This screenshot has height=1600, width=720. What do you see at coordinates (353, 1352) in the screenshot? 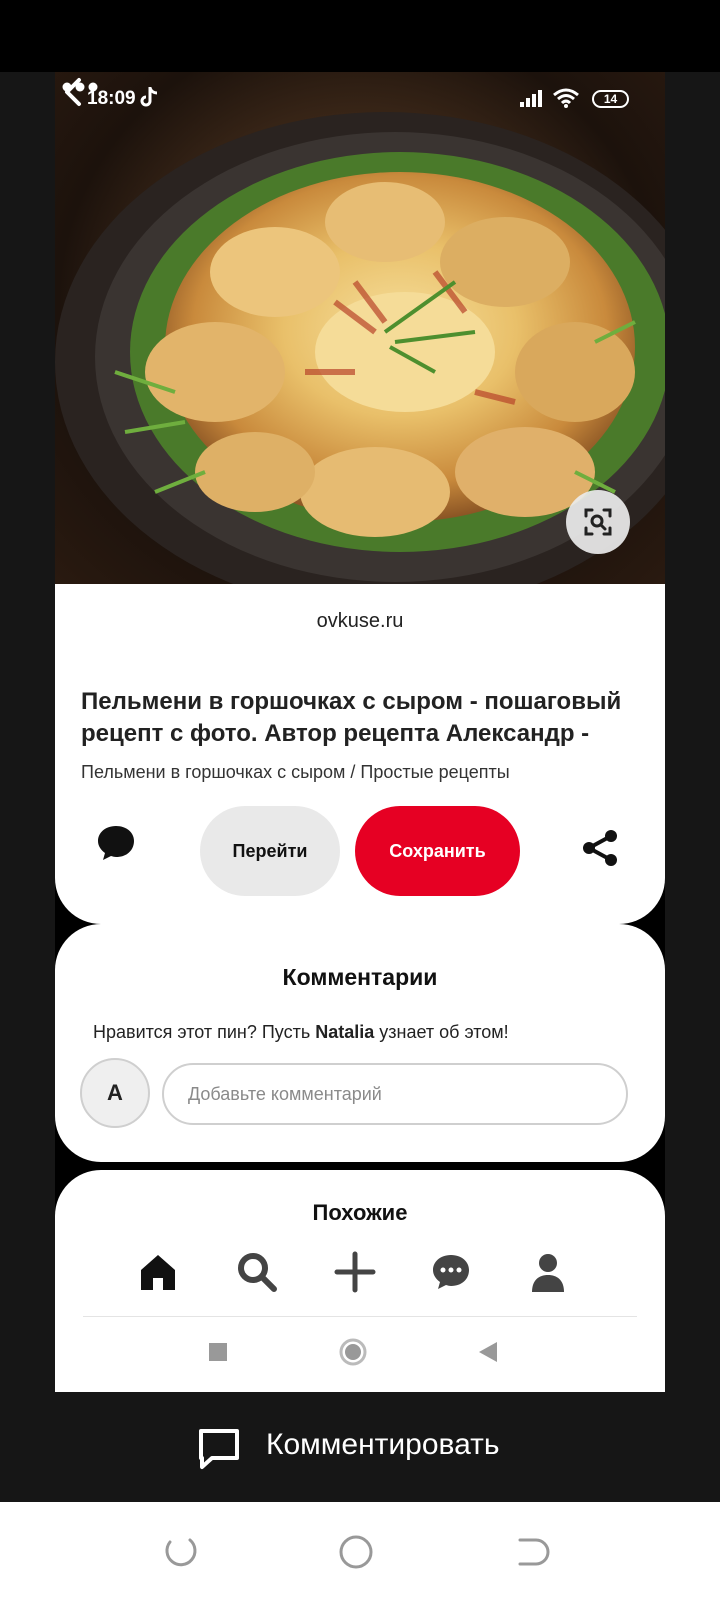
I see `home-circle-icon` at bounding box center [353, 1352].